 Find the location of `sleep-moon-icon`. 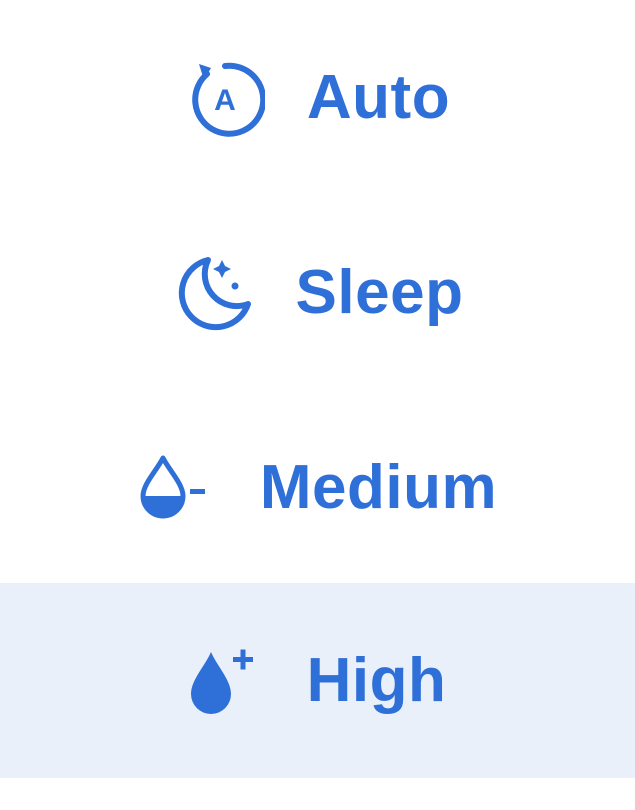

sleep-moon-icon is located at coordinates (213, 293).